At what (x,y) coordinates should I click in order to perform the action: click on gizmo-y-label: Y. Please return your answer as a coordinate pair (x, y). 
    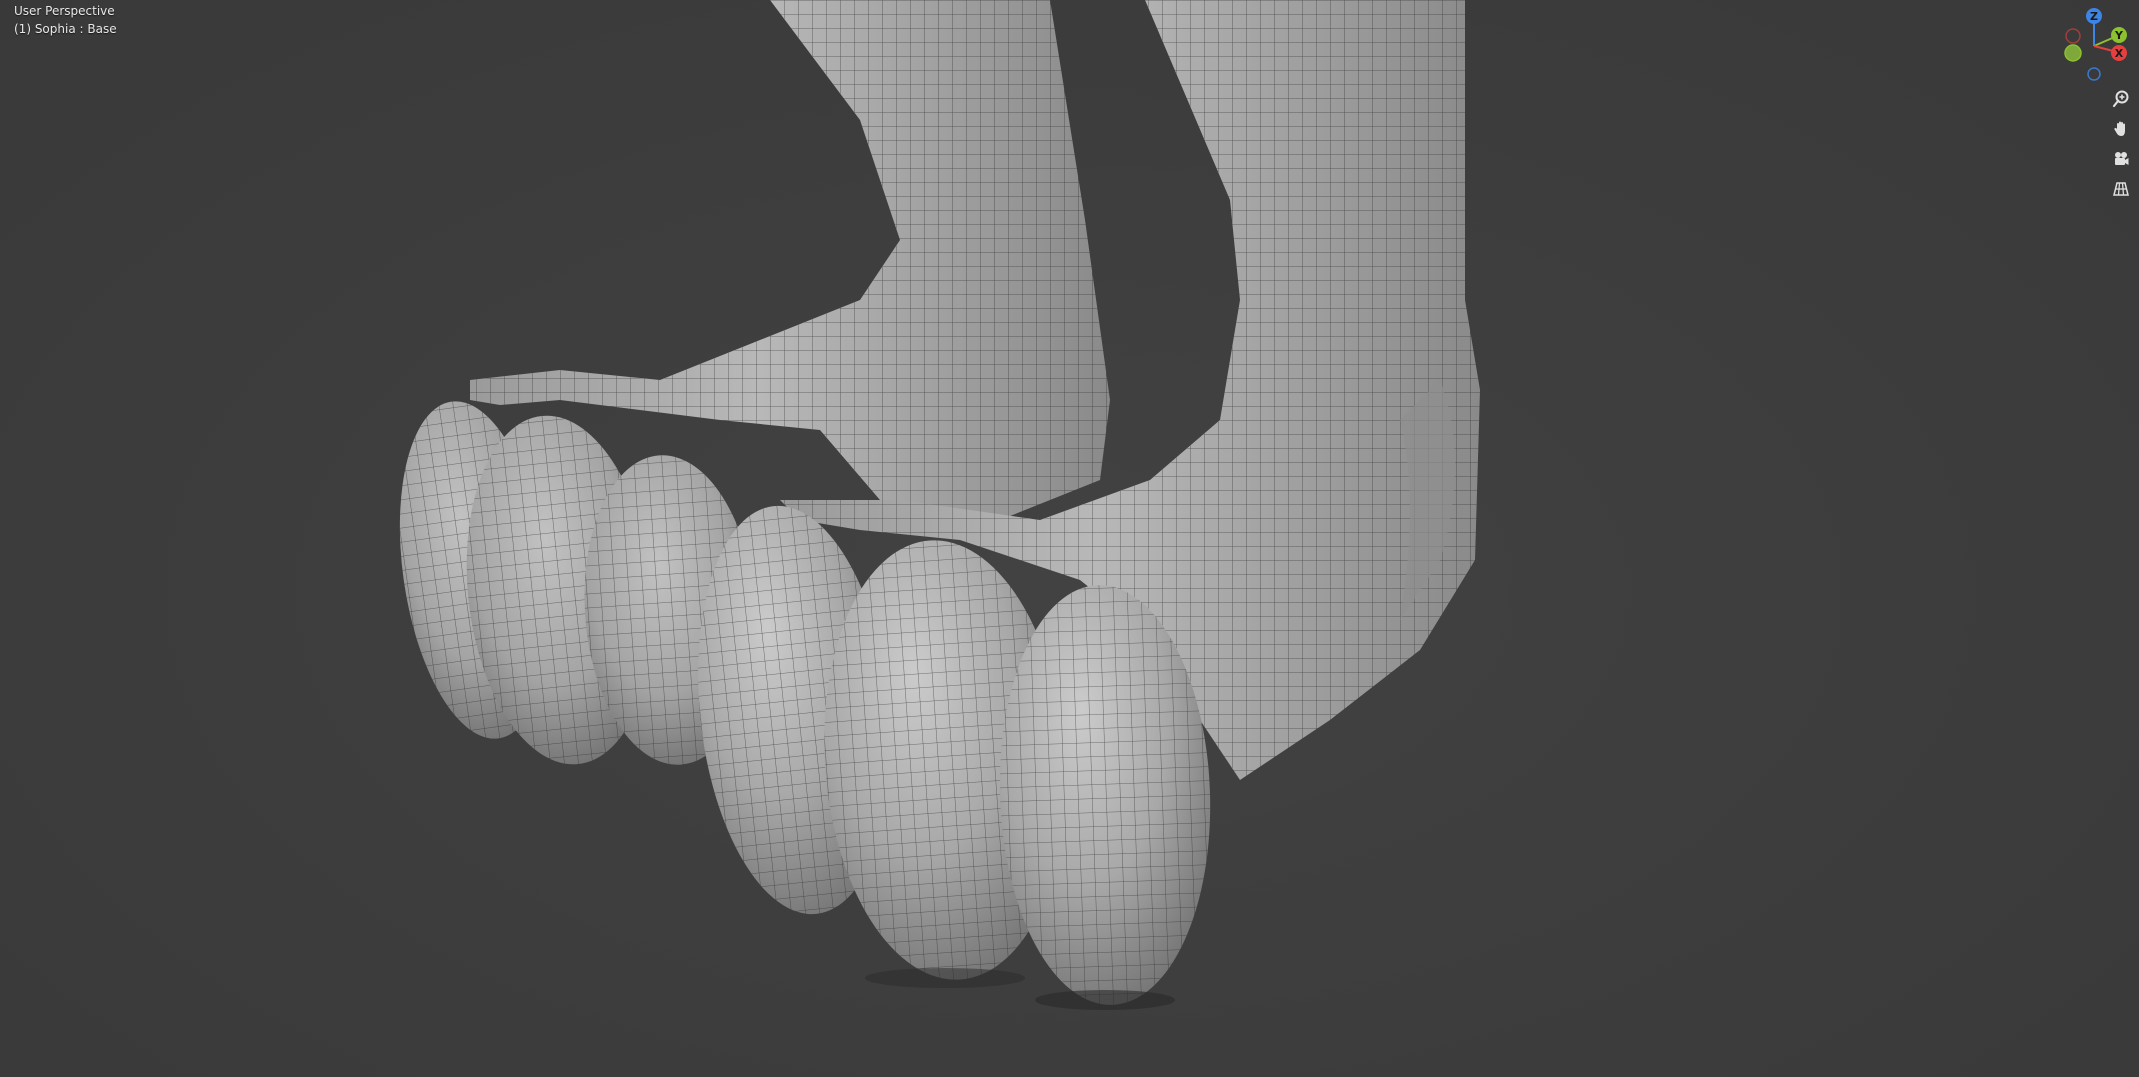
    Looking at the image, I should click on (2119, 35).